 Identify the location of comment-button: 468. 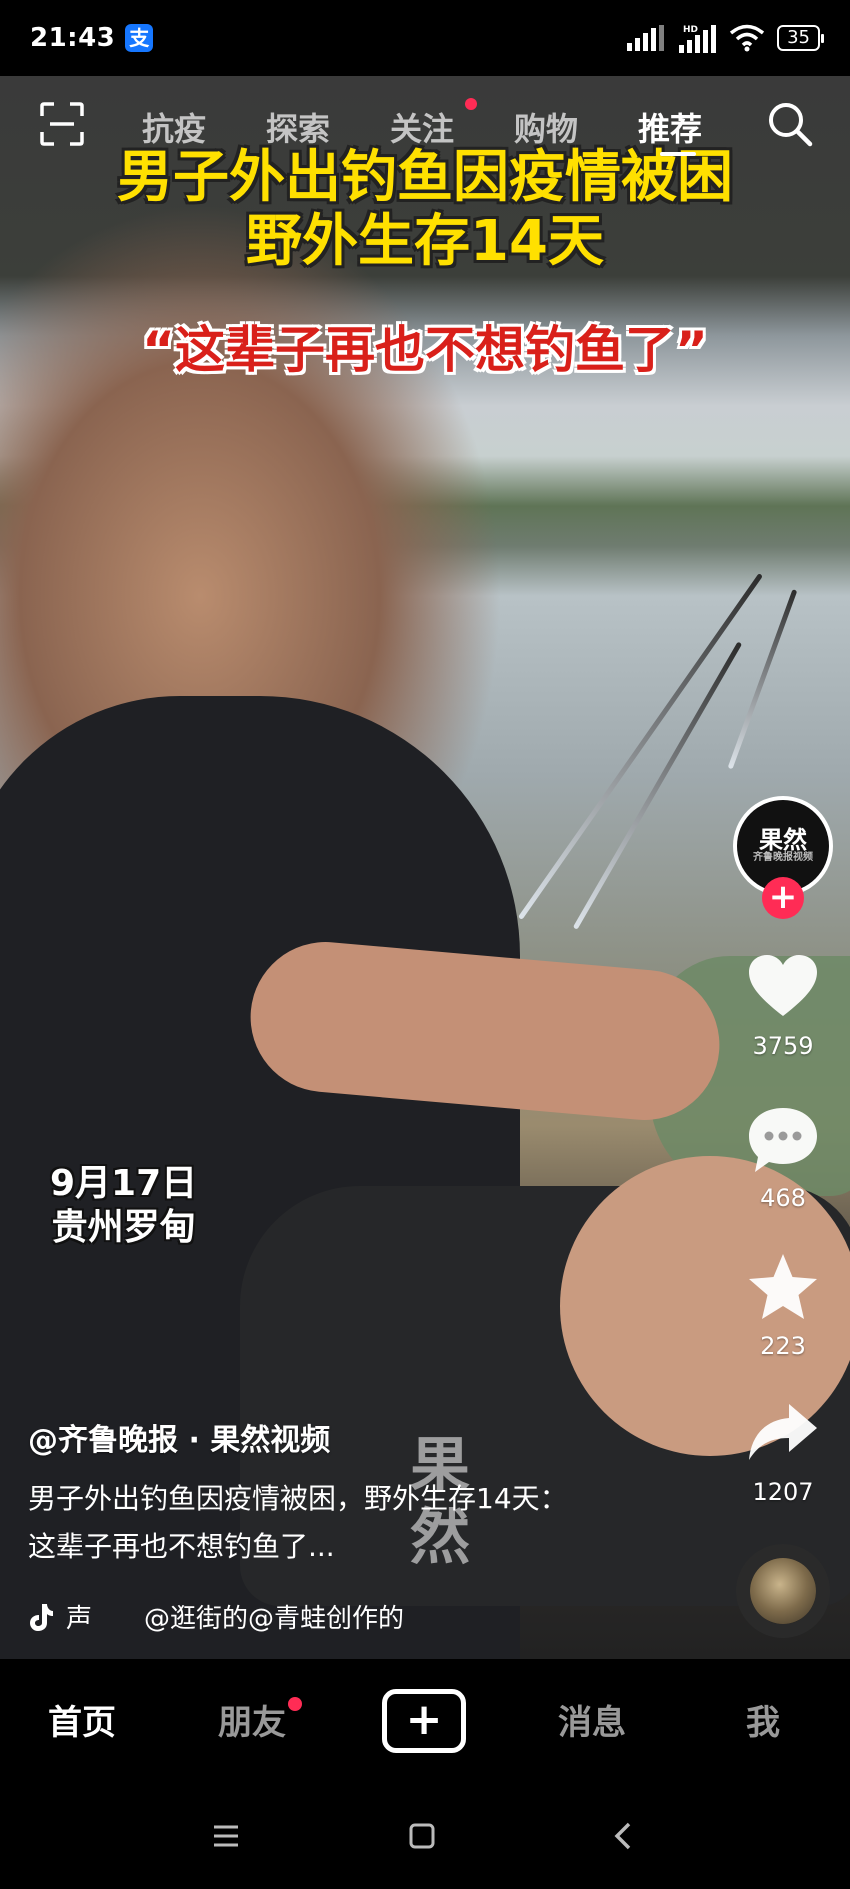
(783, 1157).